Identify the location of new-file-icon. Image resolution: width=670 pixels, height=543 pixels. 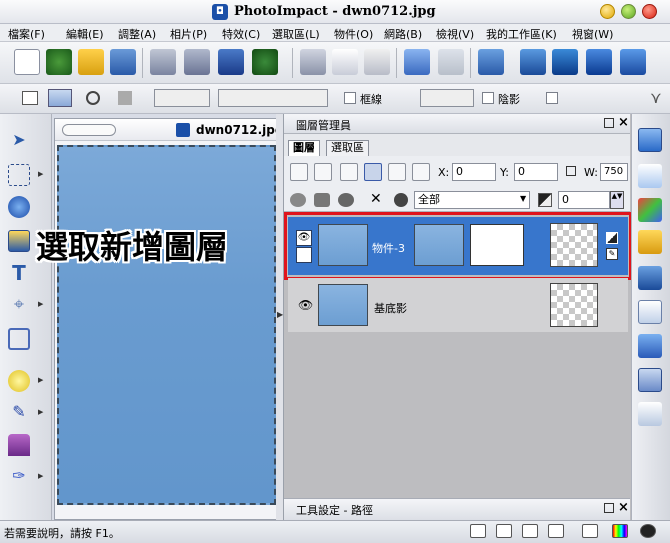
(27, 62).